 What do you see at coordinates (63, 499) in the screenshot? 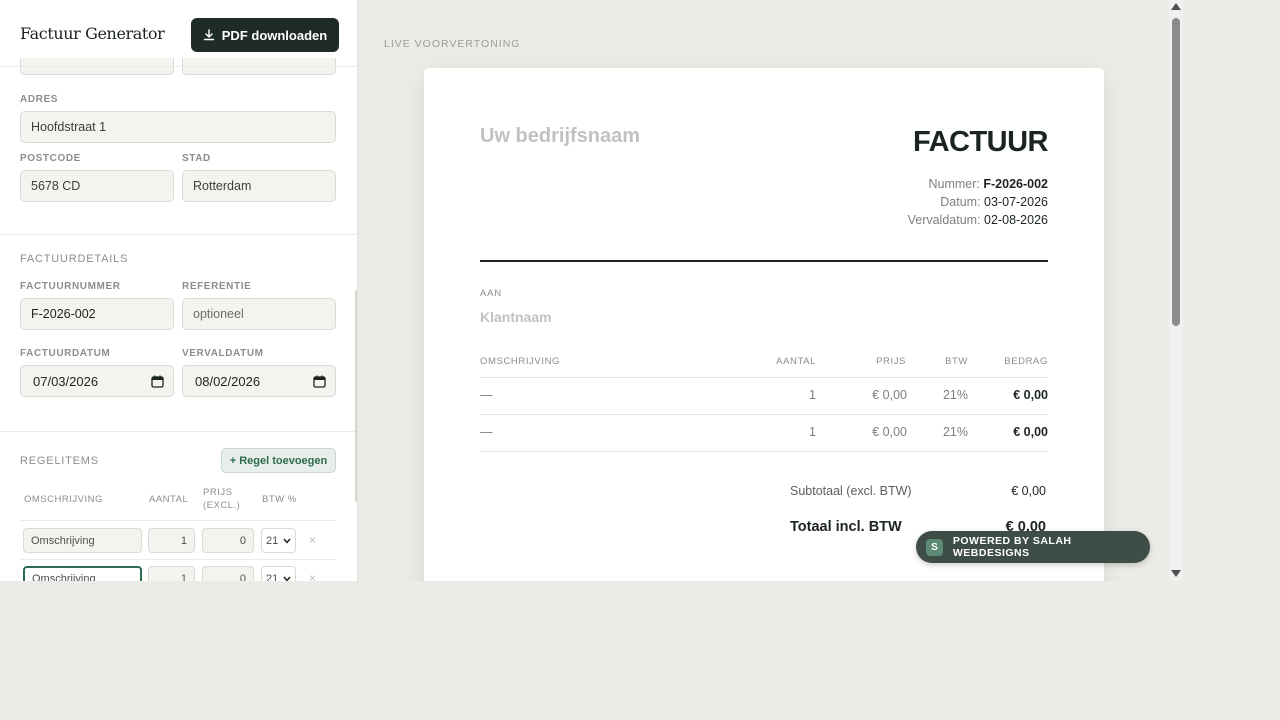
I see `col-header-description: OMSCHRIJVING` at bounding box center [63, 499].